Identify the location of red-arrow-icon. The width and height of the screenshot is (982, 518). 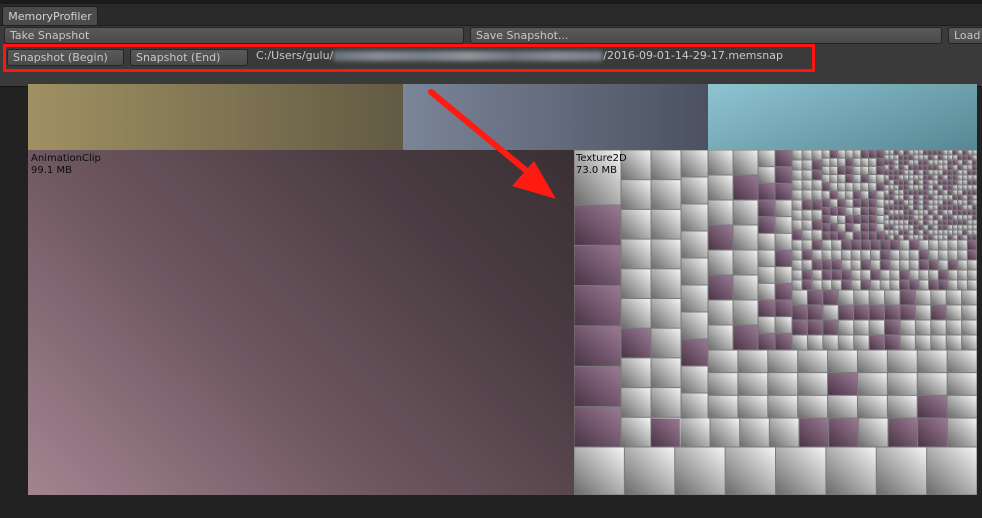
(492, 144).